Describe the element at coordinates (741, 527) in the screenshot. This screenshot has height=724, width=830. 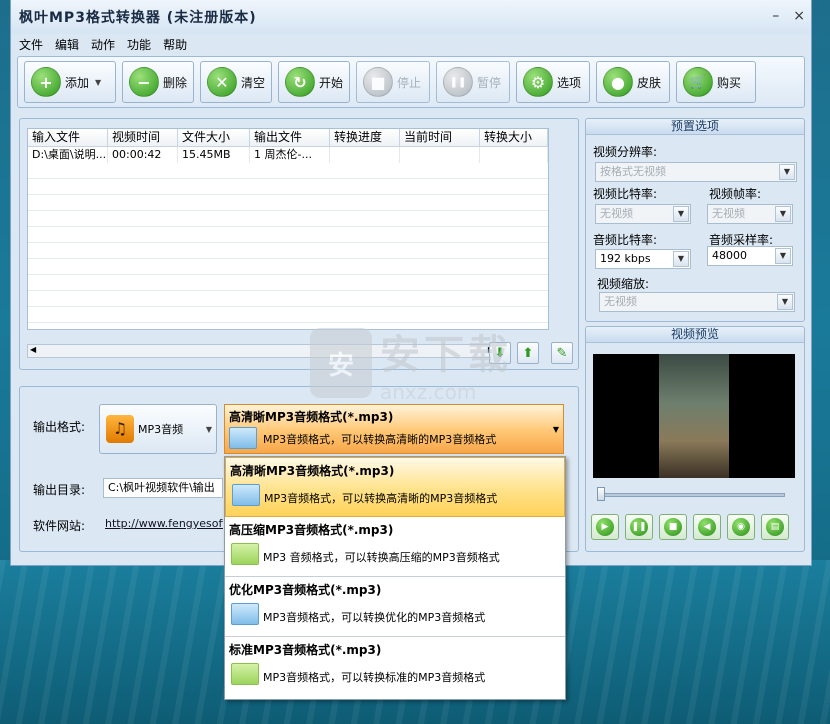
I see `snapshot-button: ◉` at that location.